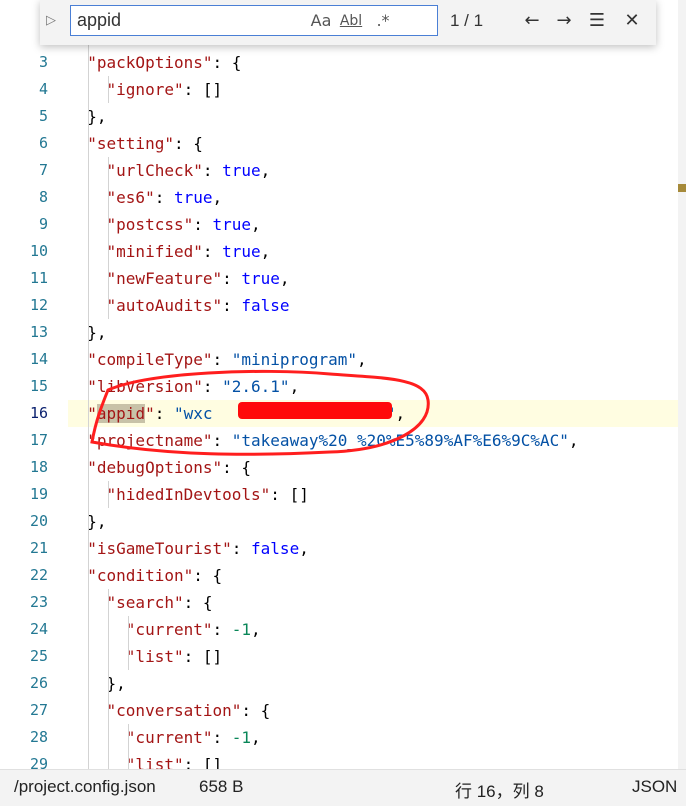 The width and height of the screenshot is (686, 806). I want to click on status-bar: /project.config.json 658 B 行 16，列 8 JSON, so click(343, 787).